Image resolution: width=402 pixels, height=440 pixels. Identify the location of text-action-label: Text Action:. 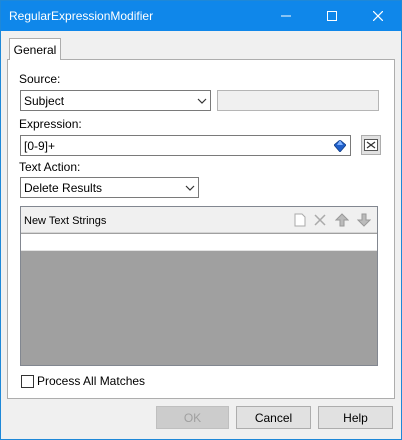
(50, 167).